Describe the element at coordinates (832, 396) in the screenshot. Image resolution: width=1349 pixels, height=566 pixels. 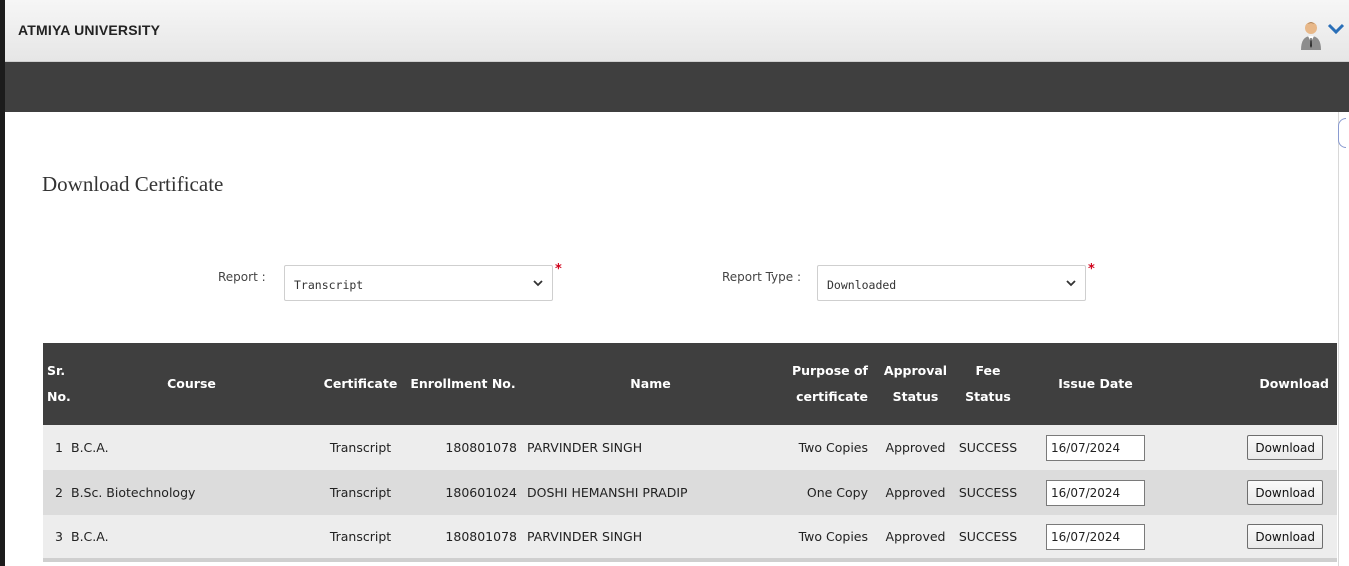
I see `col-purpose-line2: certificate` at that location.